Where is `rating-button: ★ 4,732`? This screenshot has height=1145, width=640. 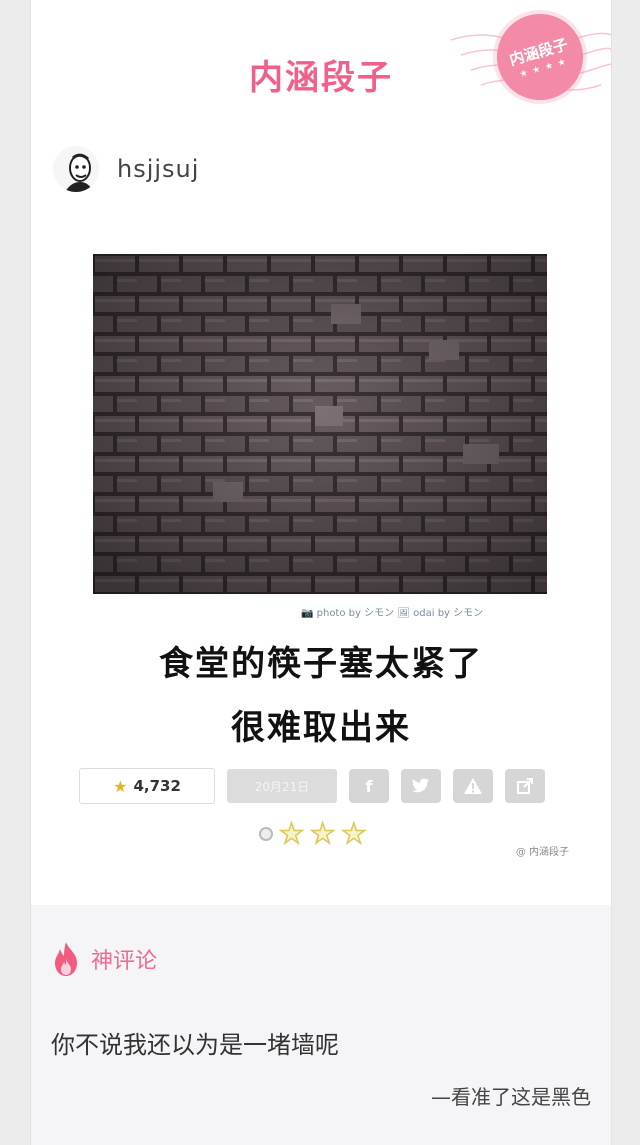 rating-button: ★ 4,732 is located at coordinates (147, 786).